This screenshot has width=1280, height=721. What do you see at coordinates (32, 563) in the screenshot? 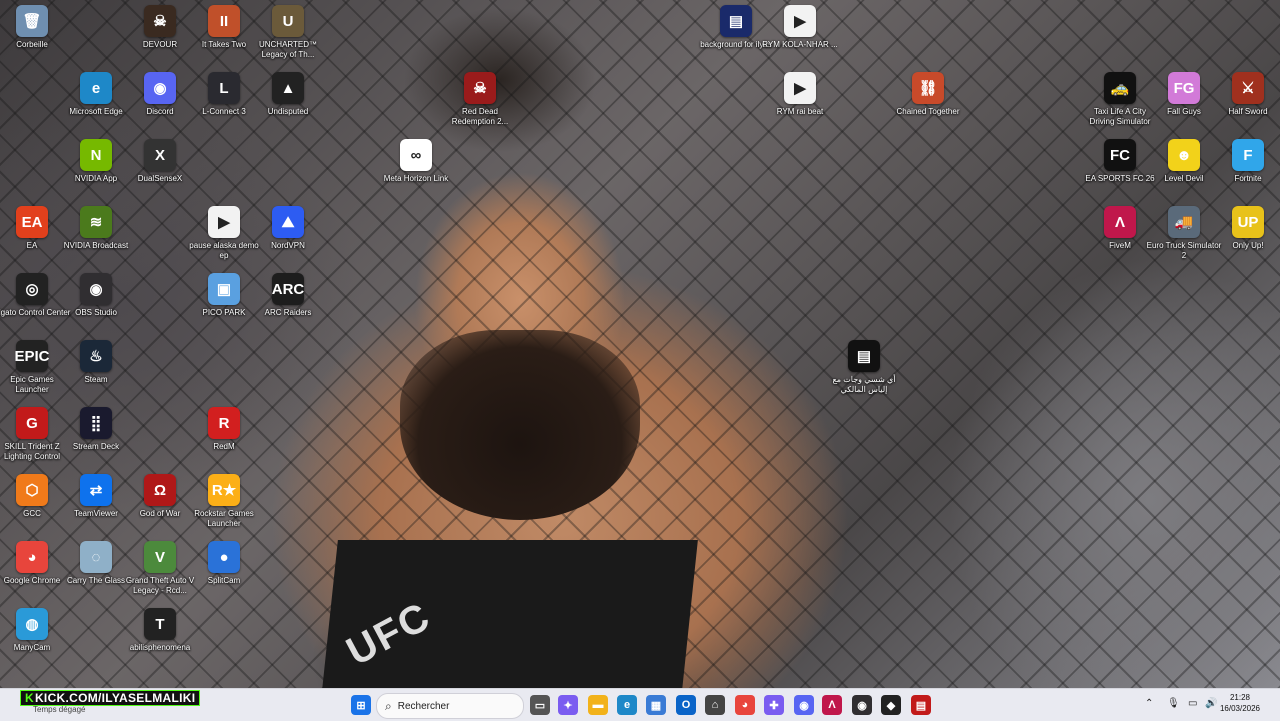
I see `desktop-shortcut: ◕ Google Chrome` at bounding box center [32, 563].